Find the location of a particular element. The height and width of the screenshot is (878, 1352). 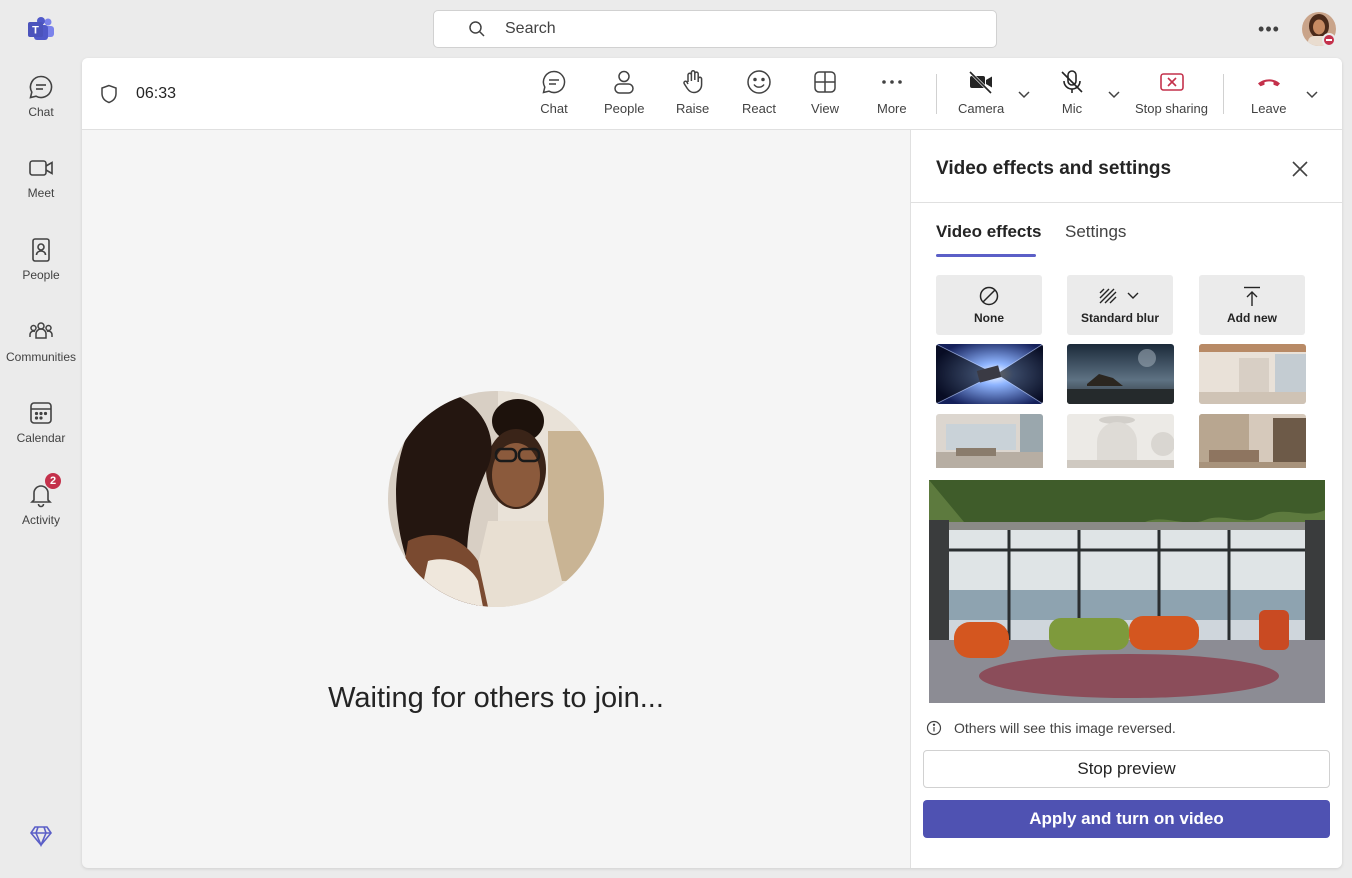

no-effect-icon is located at coordinates (989, 296).